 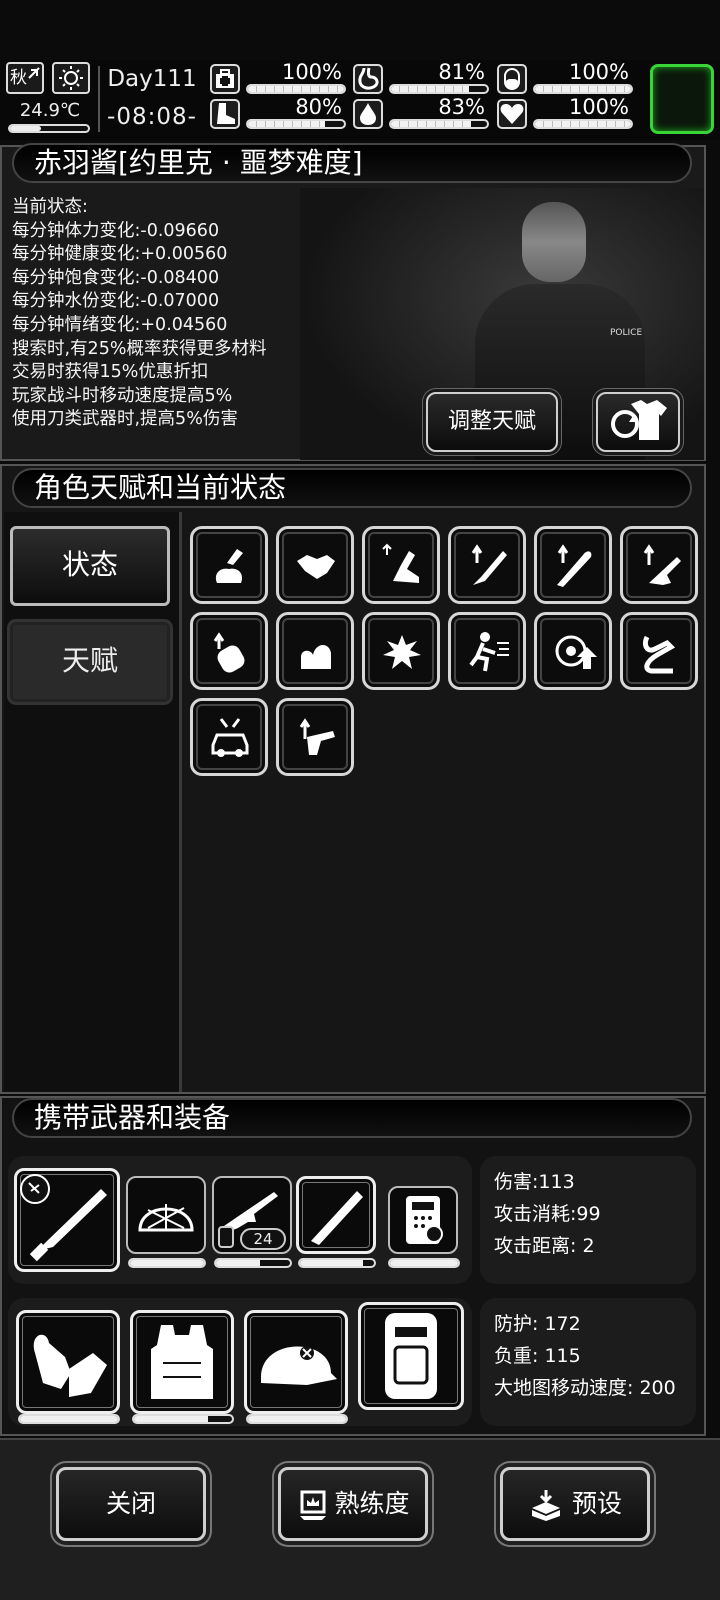 What do you see at coordinates (565, 113) in the screenshot?
I see `mood-stat: 100%` at bounding box center [565, 113].